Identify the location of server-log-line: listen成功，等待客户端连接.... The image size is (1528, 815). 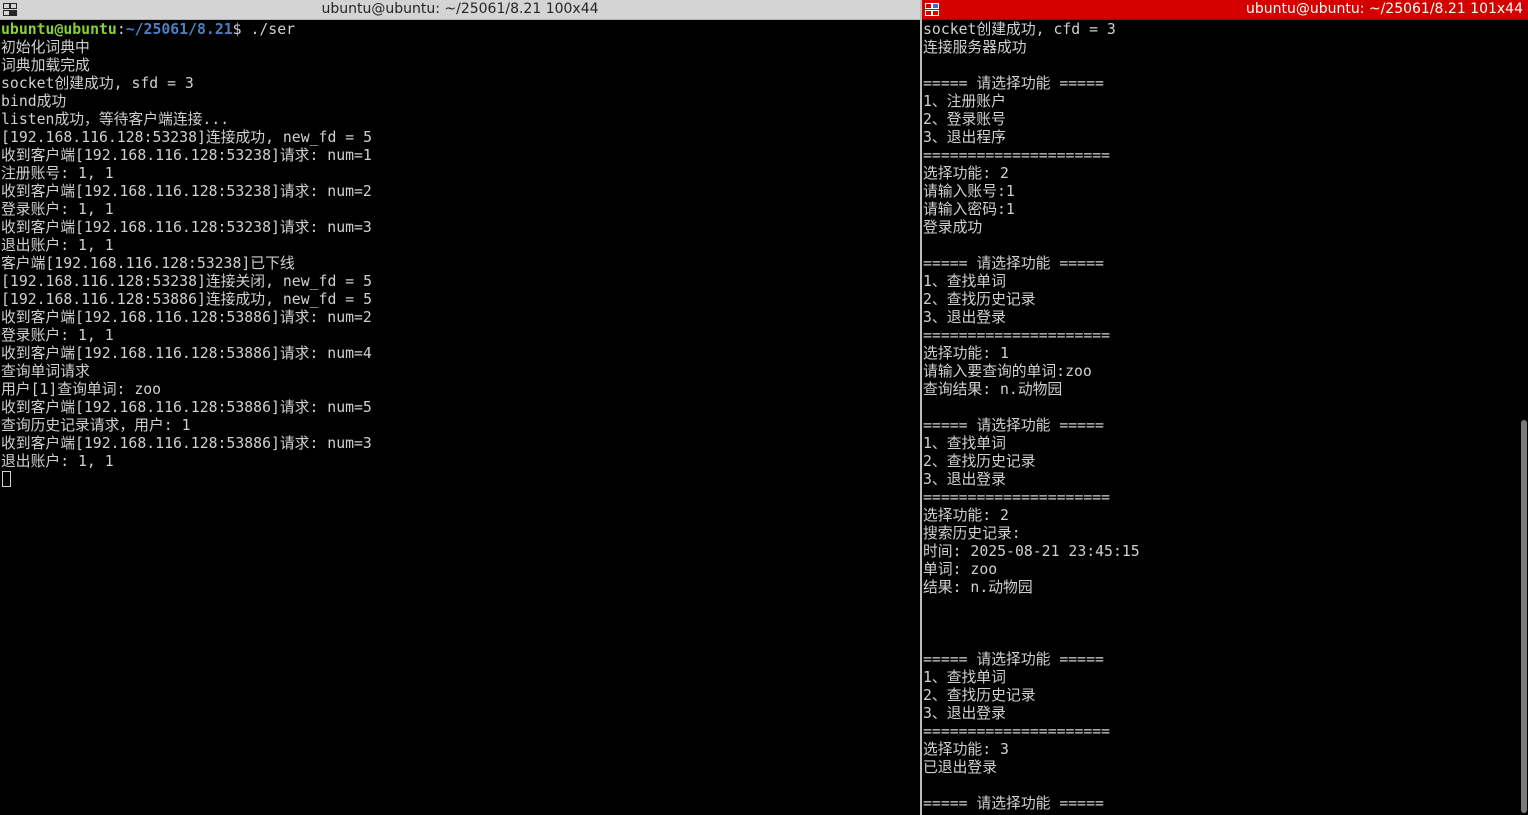
(115, 119).